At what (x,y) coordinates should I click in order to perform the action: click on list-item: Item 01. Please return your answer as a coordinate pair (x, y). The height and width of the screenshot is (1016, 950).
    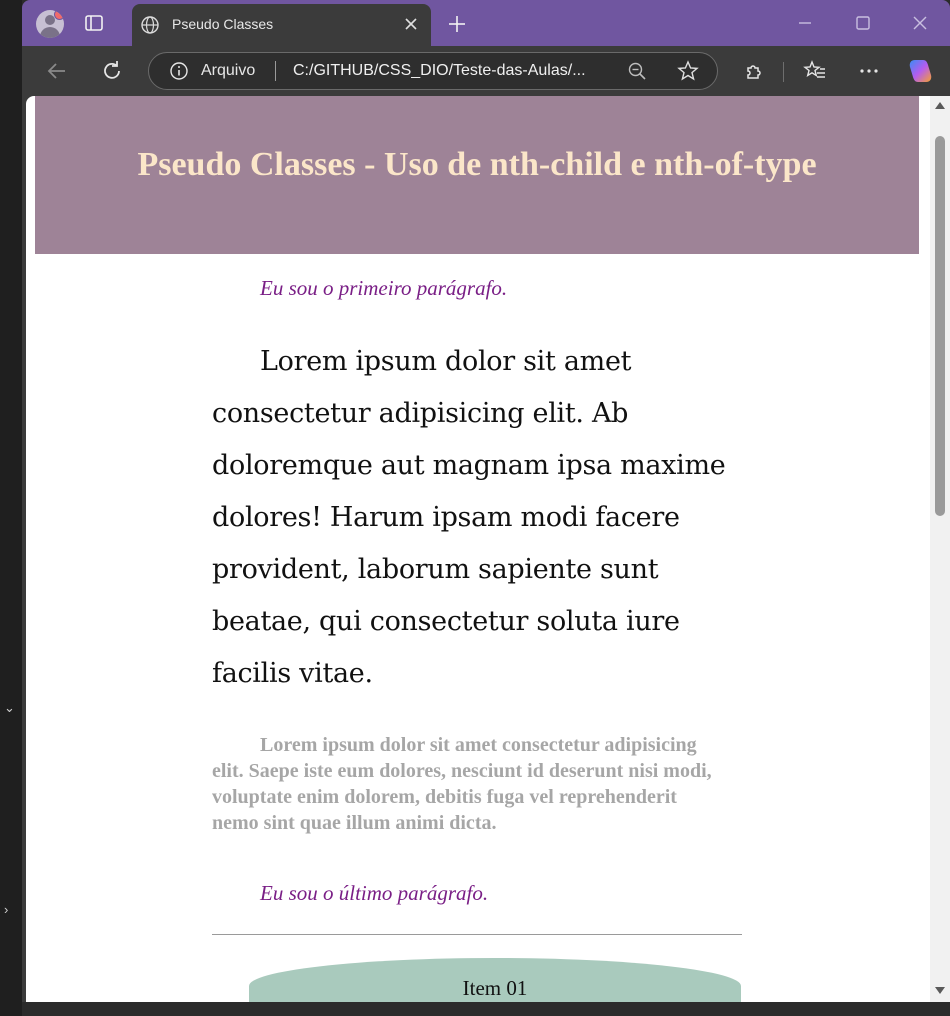
    Looking at the image, I should click on (495, 980).